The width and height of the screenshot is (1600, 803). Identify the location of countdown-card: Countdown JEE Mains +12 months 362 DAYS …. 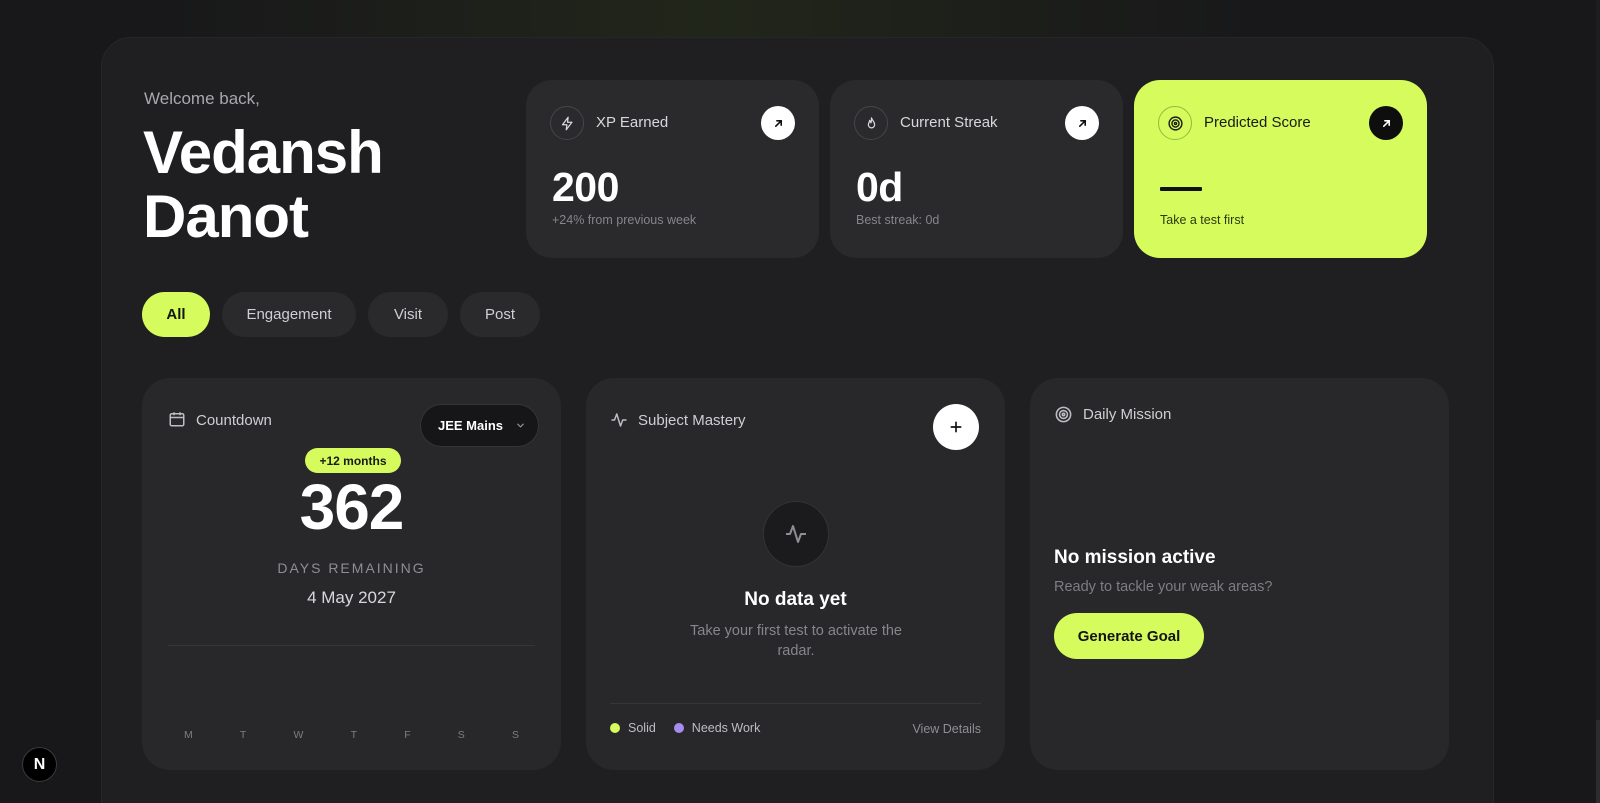
(351, 574).